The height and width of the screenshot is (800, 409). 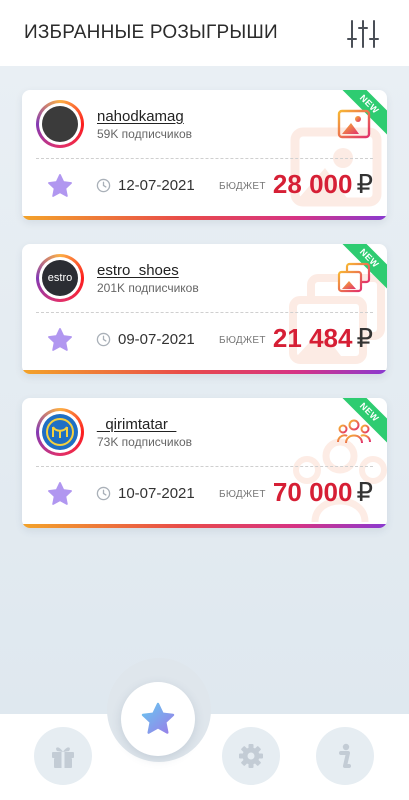 What do you see at coordinates (156, 185) in the screenshot?
I see `giveaway-date: 12-07-2021` at bounding box center [156, 185].